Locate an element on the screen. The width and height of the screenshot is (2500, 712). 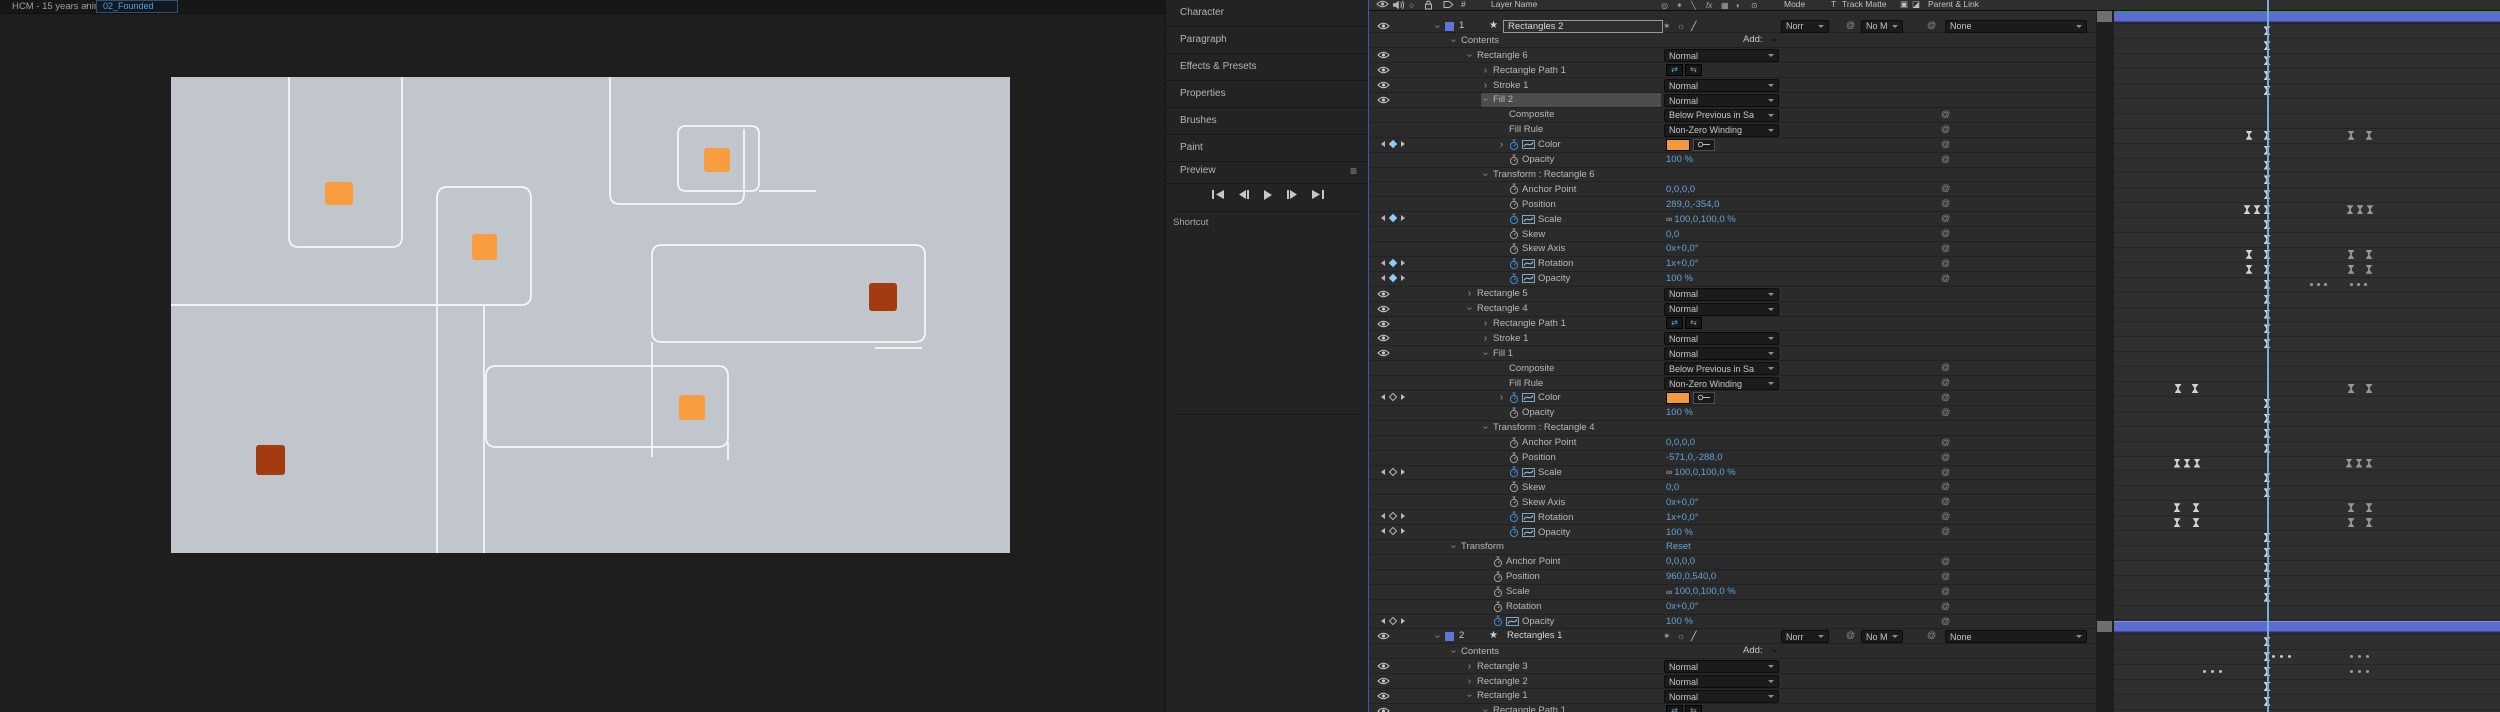
value-dropdown: Non-Zero Winding is located at coordinates (1721, 130).